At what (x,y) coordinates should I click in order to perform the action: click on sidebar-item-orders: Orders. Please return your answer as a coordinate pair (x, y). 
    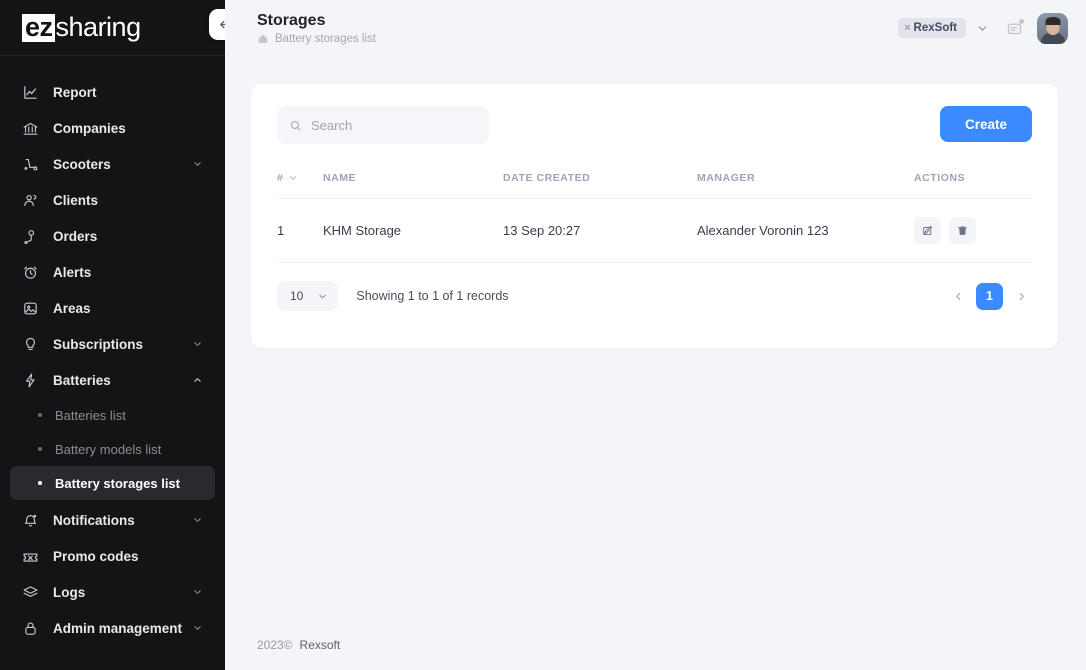
    Looking at the image, I should click on (112, 236).